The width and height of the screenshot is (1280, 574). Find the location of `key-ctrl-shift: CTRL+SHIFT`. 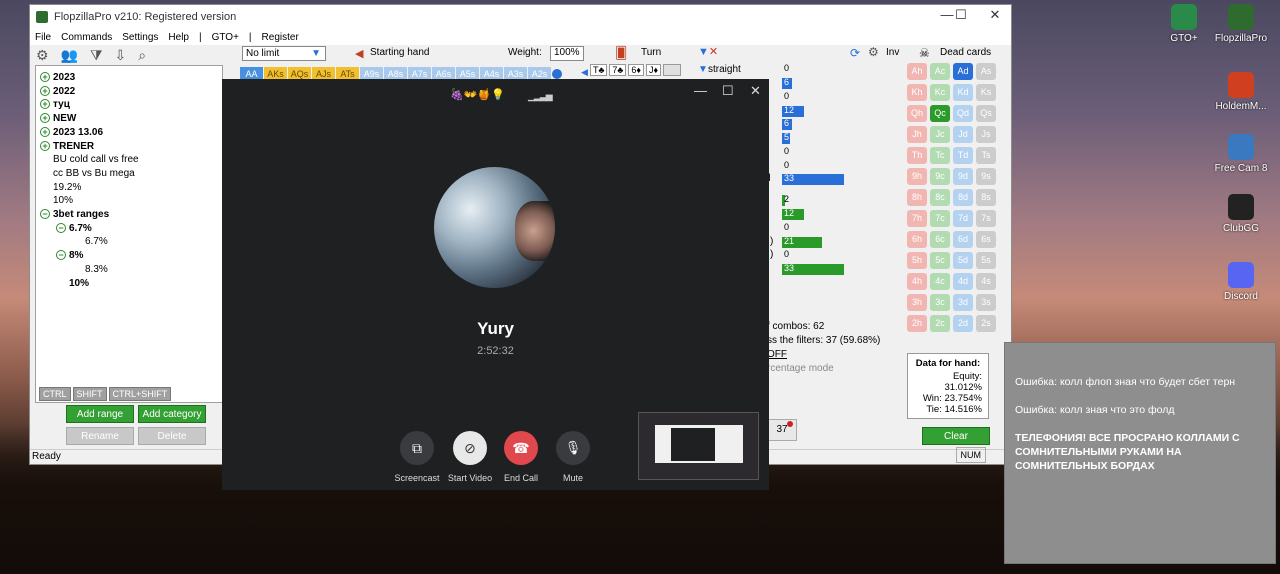

key-ctrl-shift: CTRL+SHIFT is located at coordinates (140, 394).